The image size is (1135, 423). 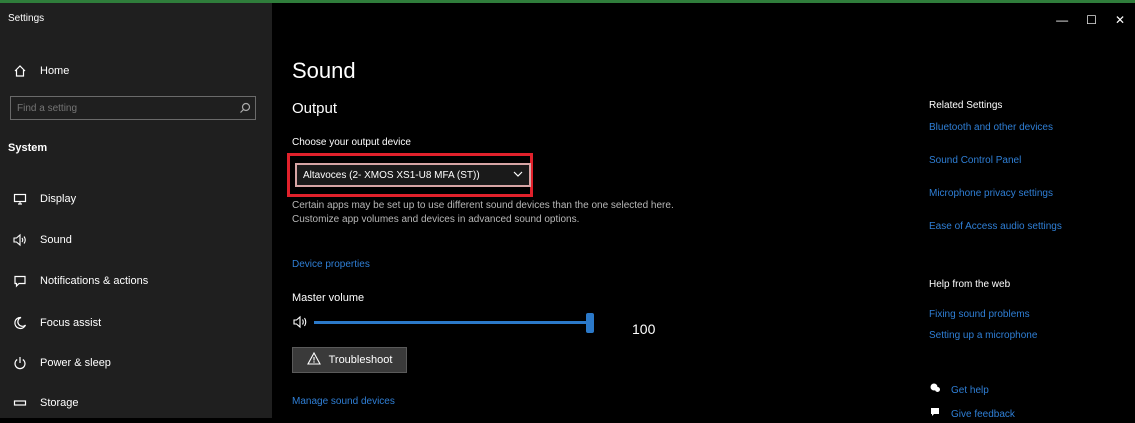 What do you see at coordinates (94, 281) in the screenshot?
I see `sidebar-item-label: Notifications & actions` at bounding box center [94, 281].